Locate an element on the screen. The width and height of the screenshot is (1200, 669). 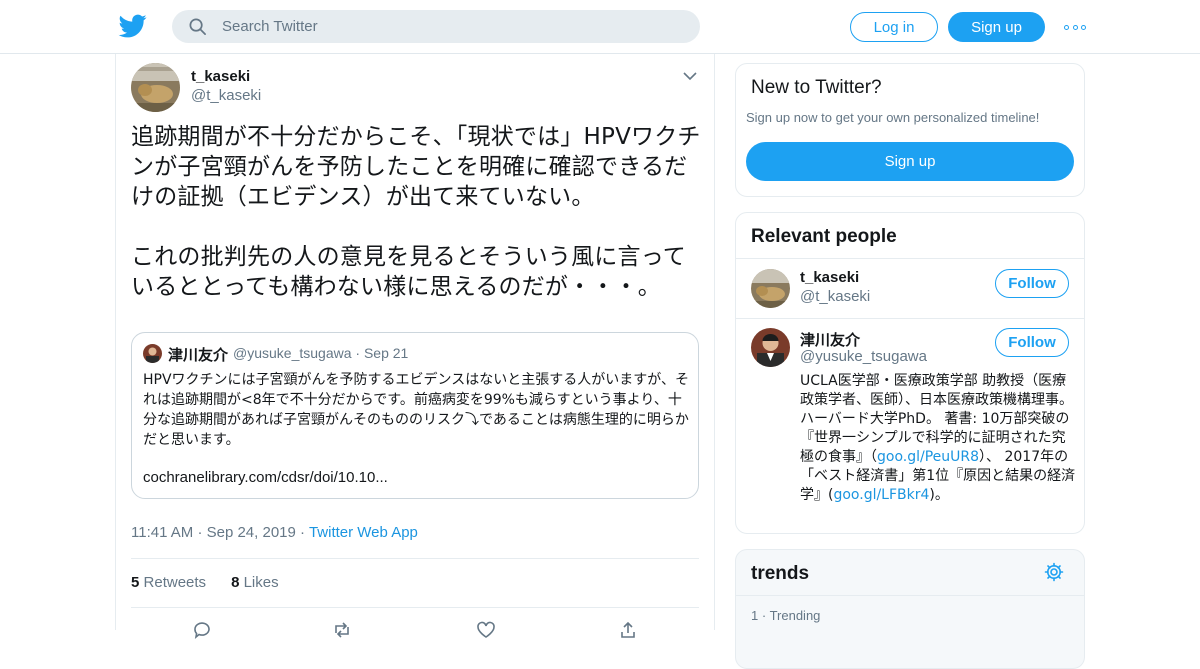
retweet-icon is located at coordinates (342, 630).